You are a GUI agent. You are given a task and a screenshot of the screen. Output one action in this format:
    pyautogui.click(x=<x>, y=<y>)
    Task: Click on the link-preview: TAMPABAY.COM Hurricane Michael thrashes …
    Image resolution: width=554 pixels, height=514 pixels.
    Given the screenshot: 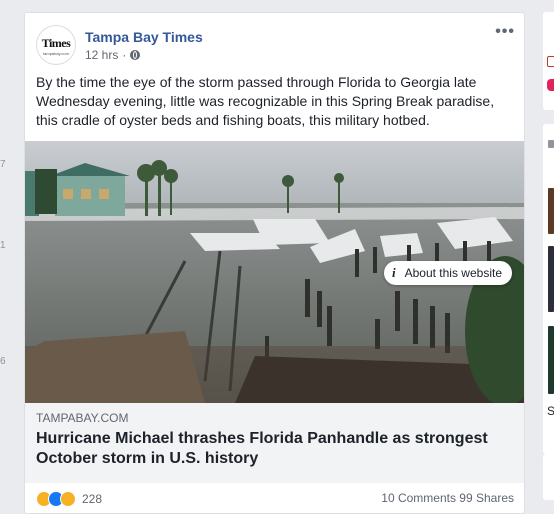 What is the action you would take?
    pyautogui.click(x=274, y=443)
    